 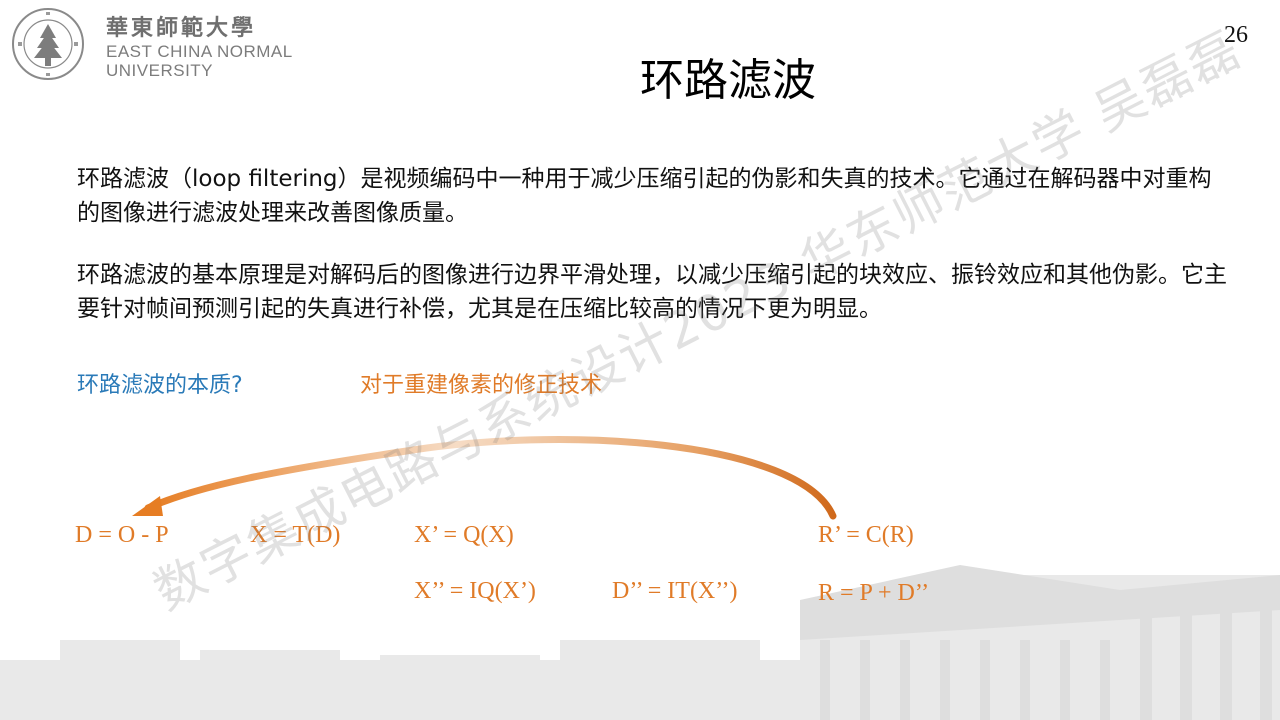 What do you see at coordinates (866, 535) in the screenshot?
I see `formula-loop-filter: R’ = C(R)` at bounding box center [866, 535].